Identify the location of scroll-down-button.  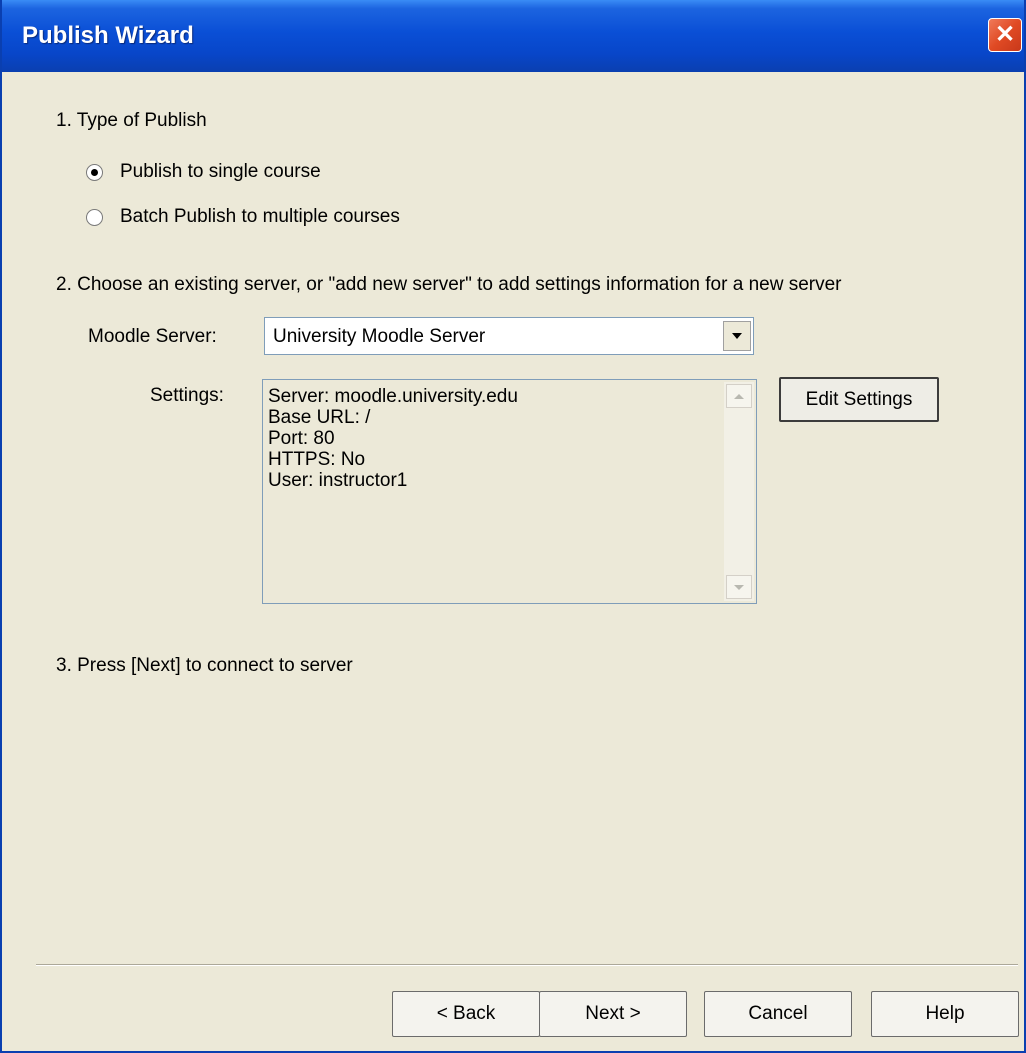
(739, 587).